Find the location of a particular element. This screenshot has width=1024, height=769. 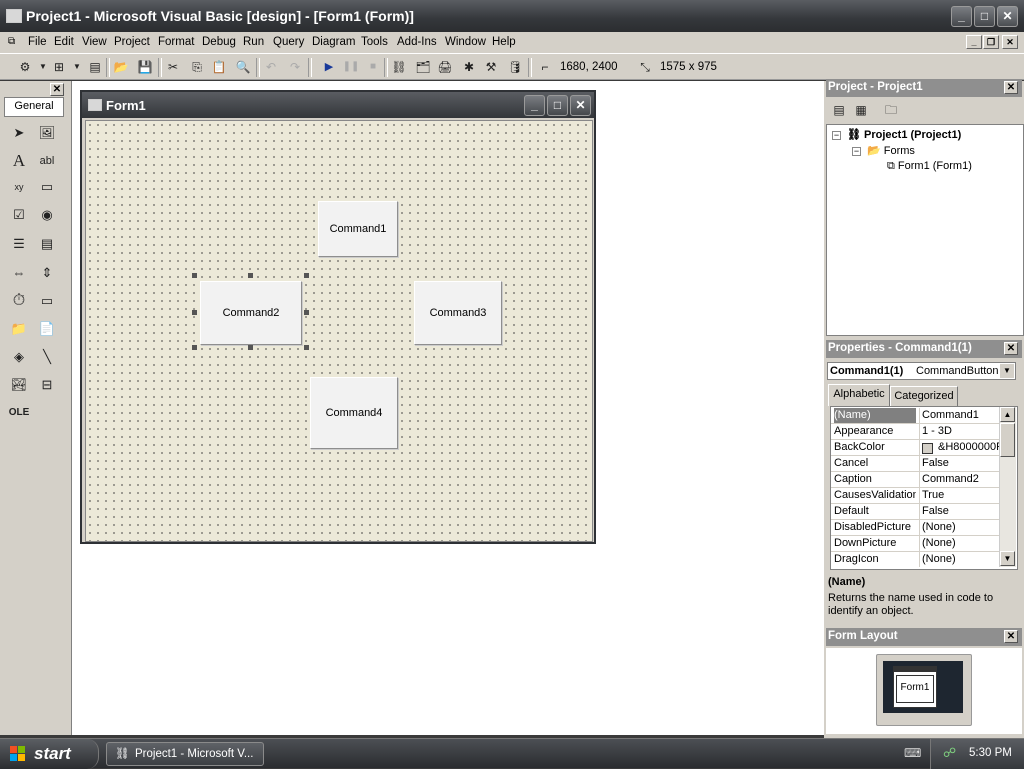

form-layout-close-icon: ✕ is located at coordinates (1011, 636).